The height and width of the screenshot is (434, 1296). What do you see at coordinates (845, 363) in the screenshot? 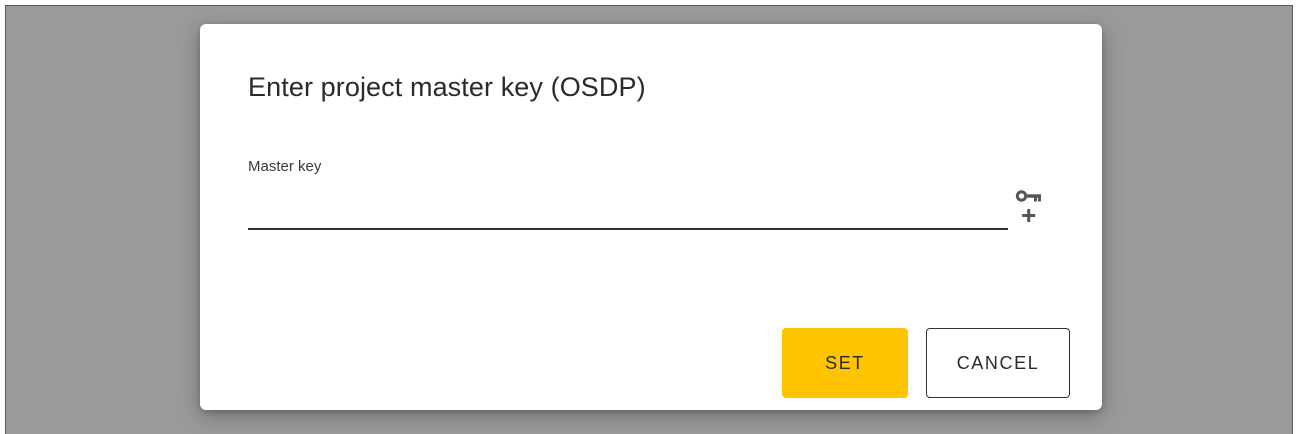
I see `set-button: SET` at bounding box center [845, 363].